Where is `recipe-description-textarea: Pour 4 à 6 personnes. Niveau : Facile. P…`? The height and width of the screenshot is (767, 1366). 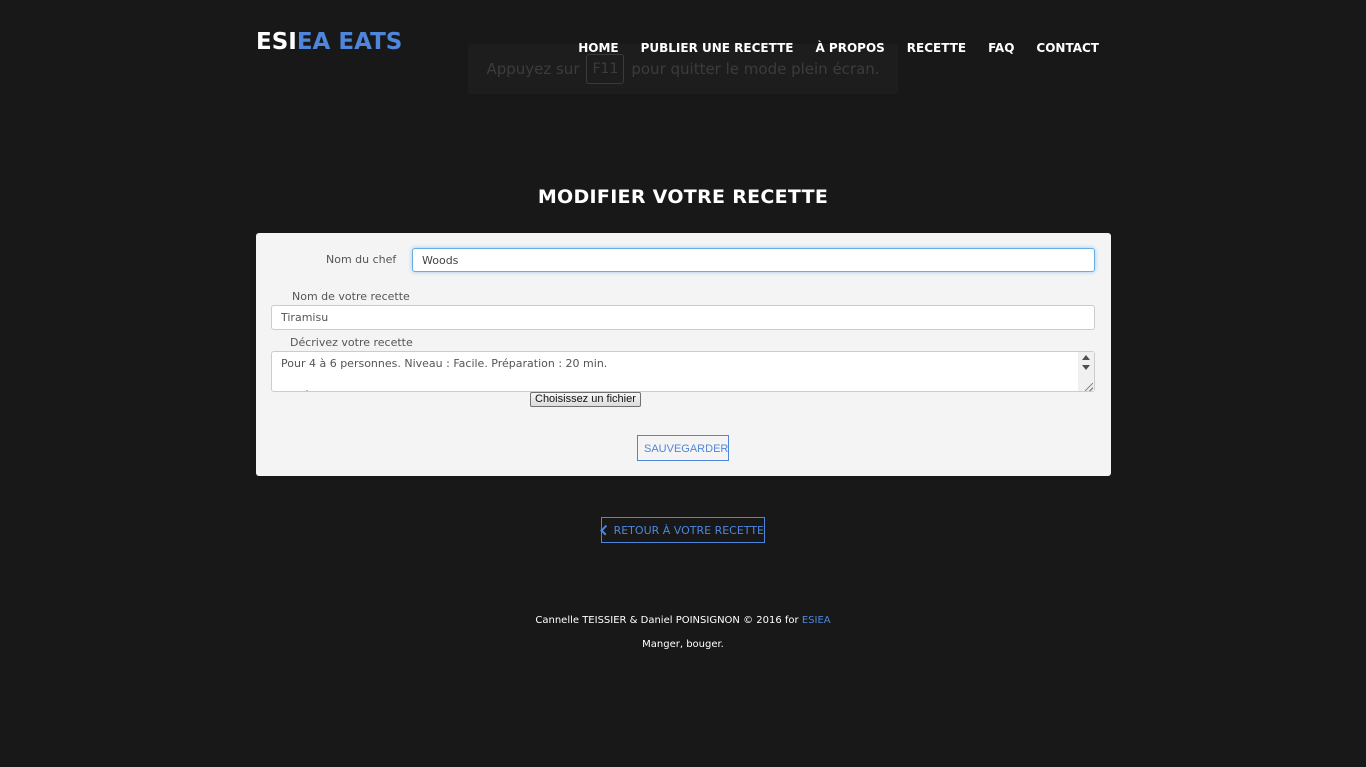
recipe-description-textarea: Pour 4 à 6 personnes. Niveau : Facile. P… is located at coordinates (683, 371).